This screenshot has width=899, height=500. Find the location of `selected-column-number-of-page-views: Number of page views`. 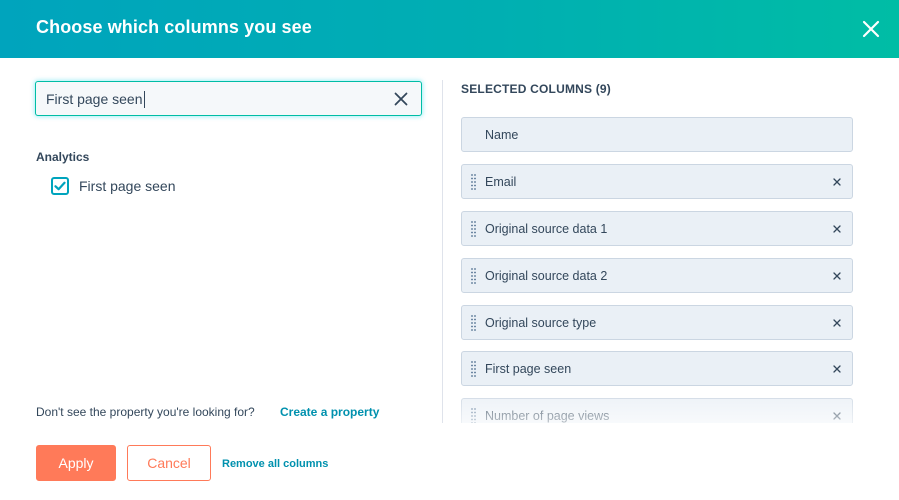

selected-column-number-of-page-views: Number of page views is located at coordinates (657, 410).